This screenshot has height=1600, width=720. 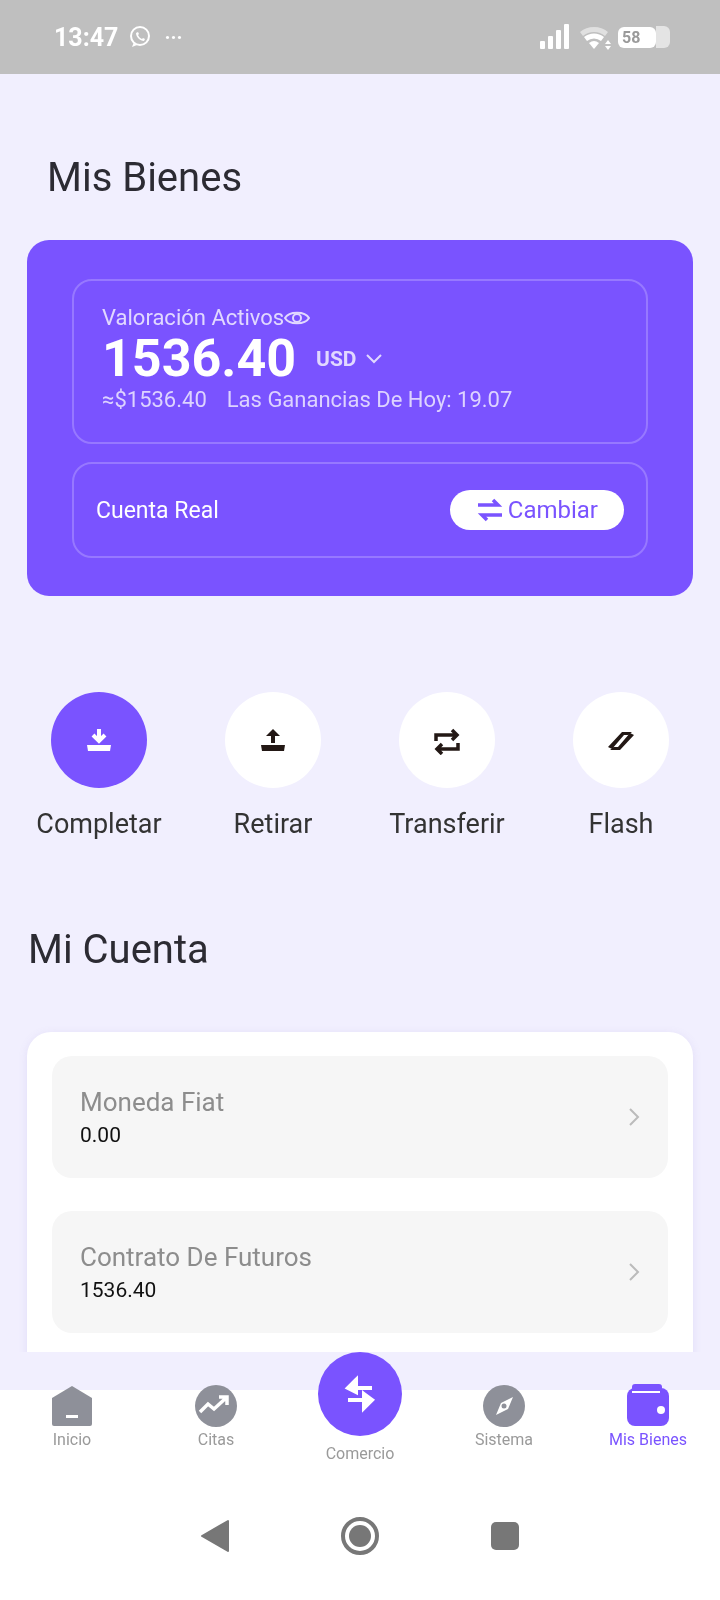 I want to click on nav-tab: Mis Bienes, so click(x=648, y=1420).